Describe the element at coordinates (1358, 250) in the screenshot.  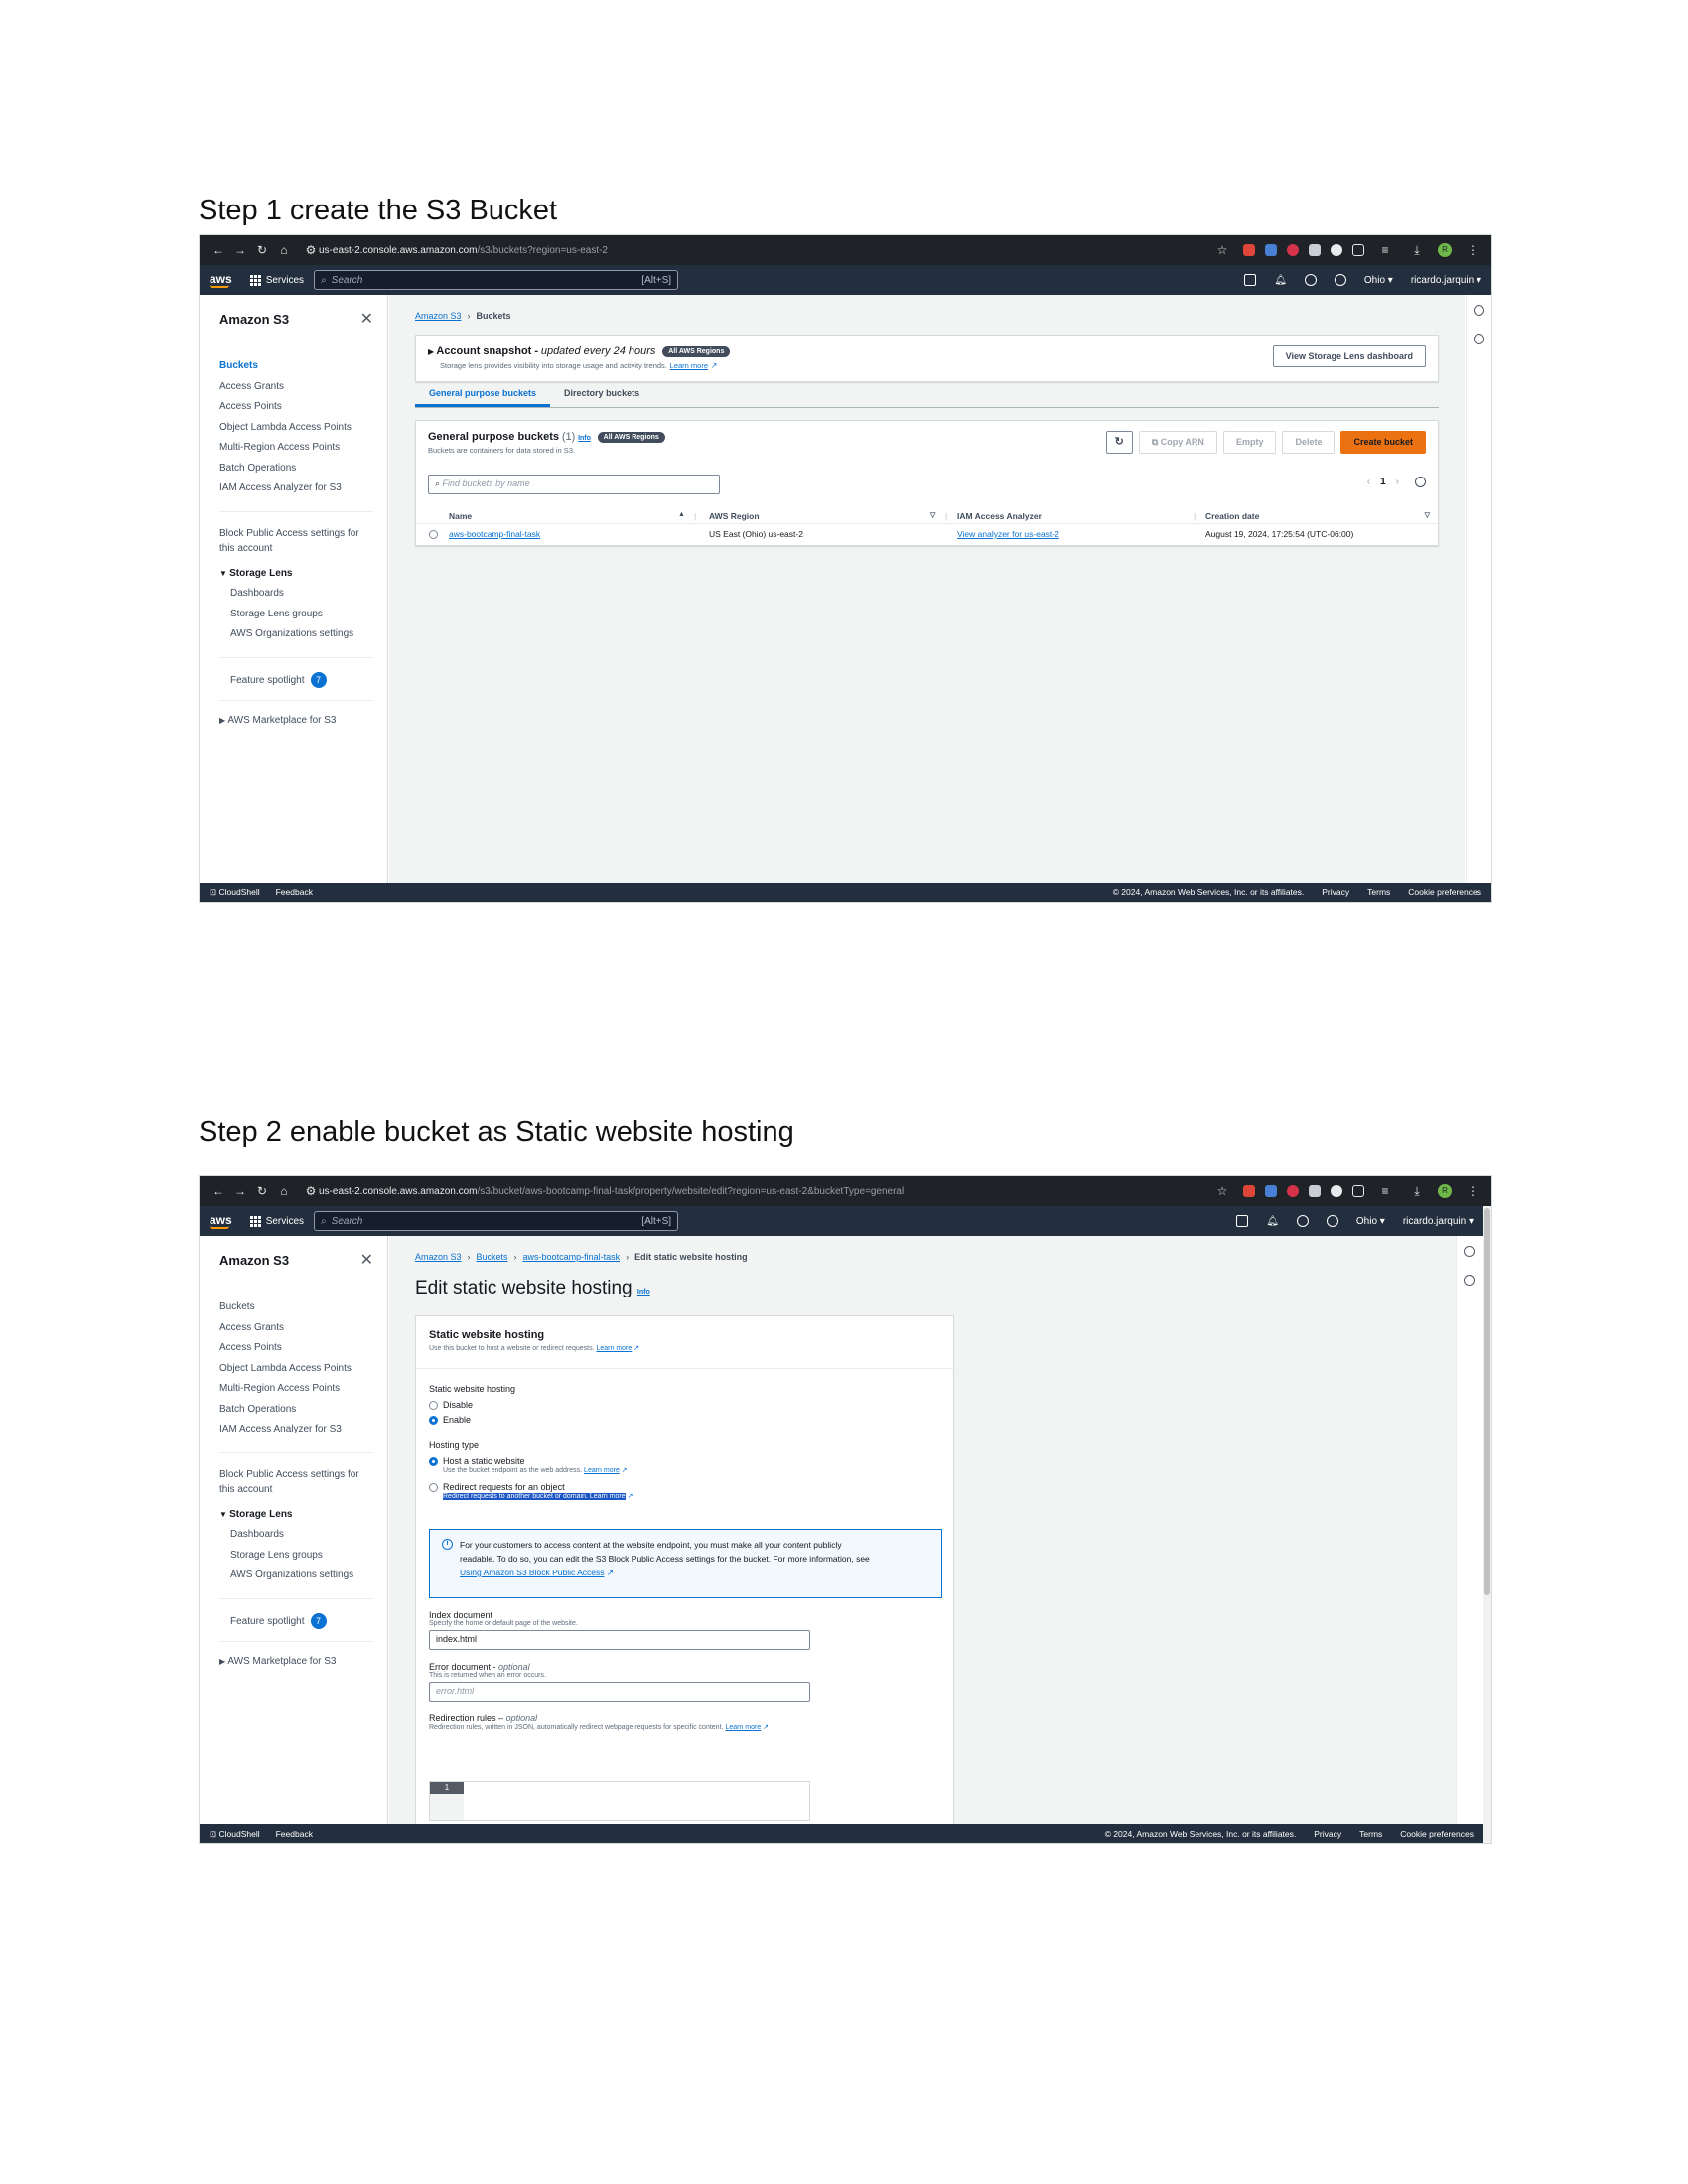
I see `puzzle-icon` at that location.